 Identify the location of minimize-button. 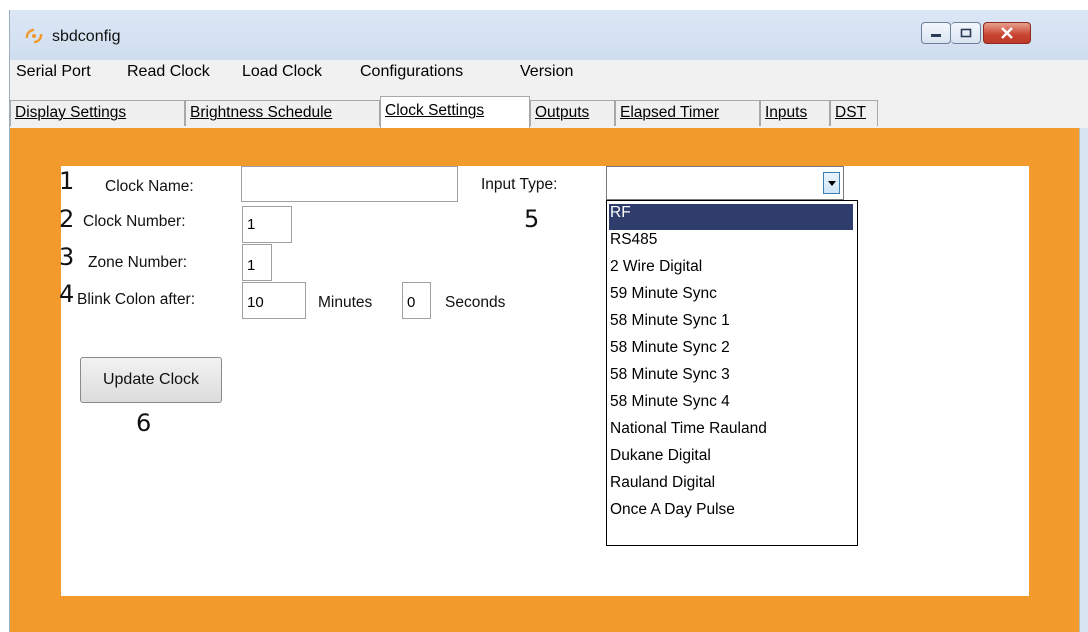
(936, 33).